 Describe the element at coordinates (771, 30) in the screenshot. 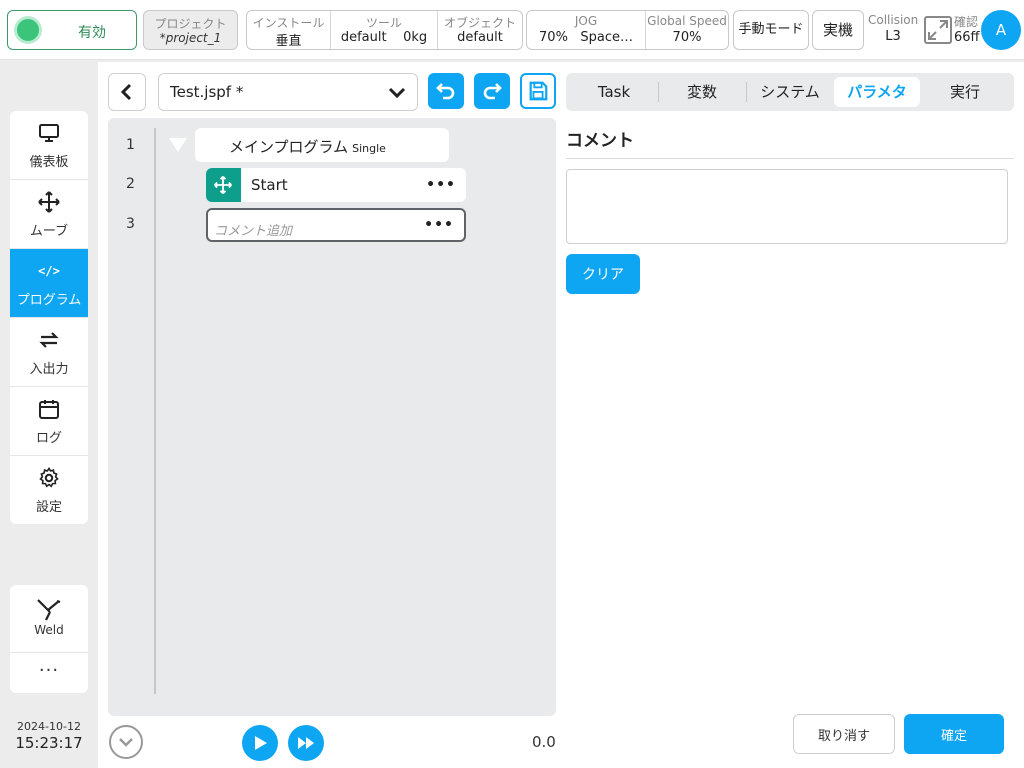

I see `manual-mode-button: 手動モード` at that location.